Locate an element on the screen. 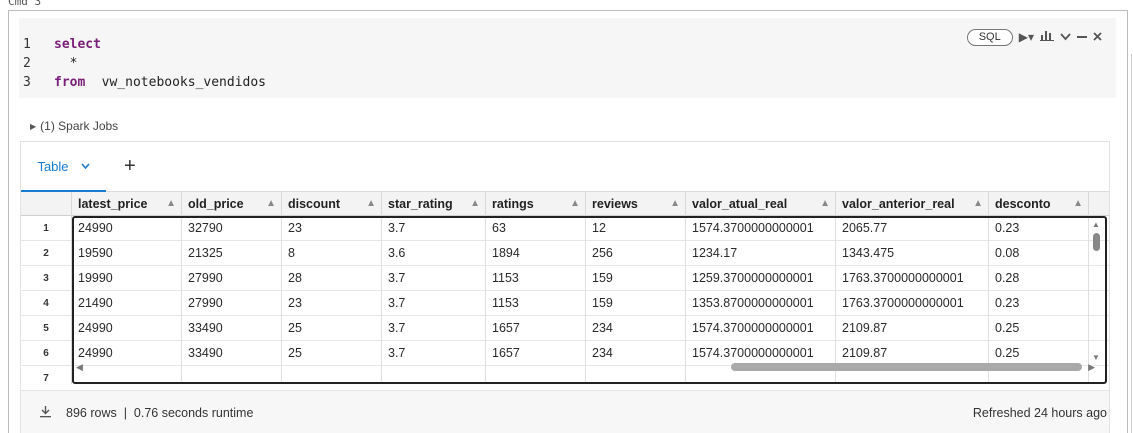 The height and width of the screenshot is (433, 1133). column-header: valor_anterior_real ▲ is located at coordinates (912, 204).